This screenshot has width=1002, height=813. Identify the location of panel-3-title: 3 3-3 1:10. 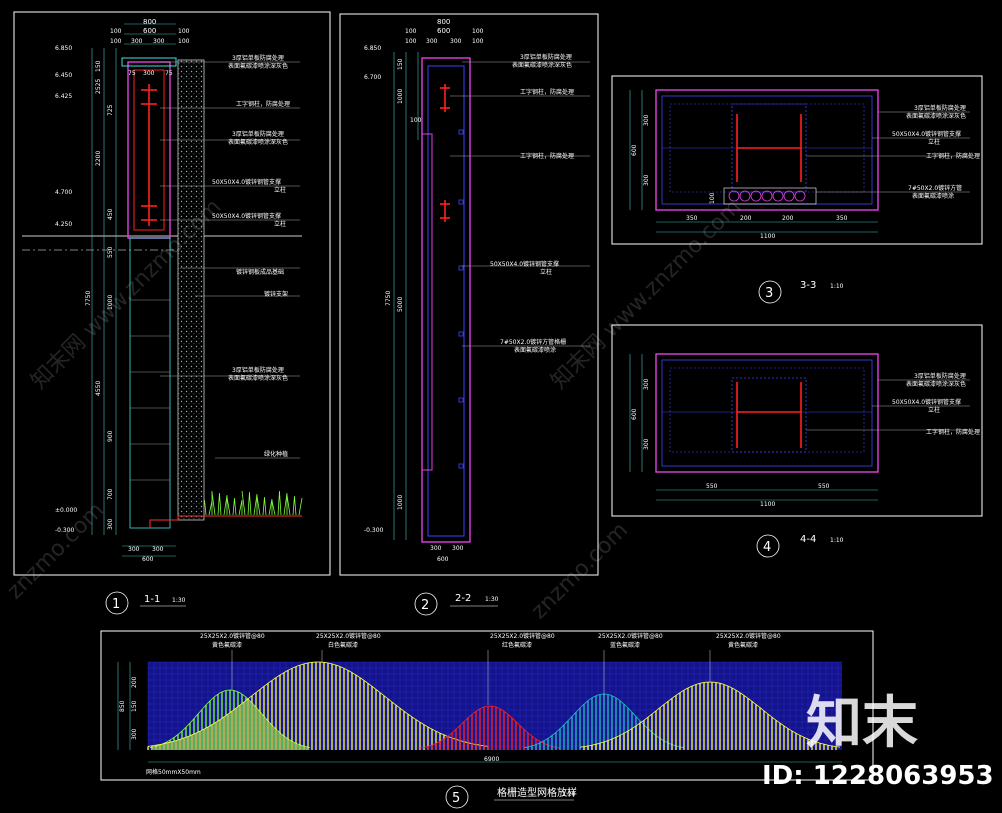
(801, 292).